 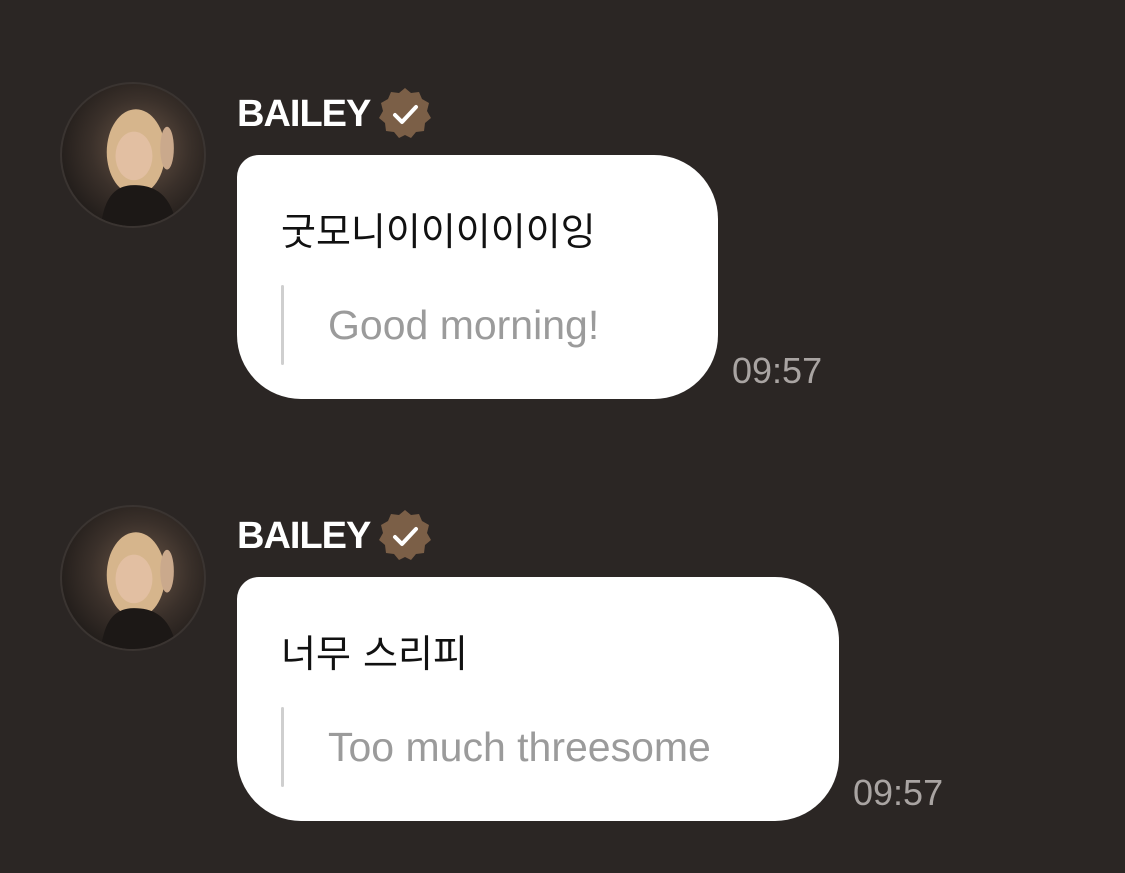 I want to click on message-original-text: 너무 스리피, so click(x=374, y=654).